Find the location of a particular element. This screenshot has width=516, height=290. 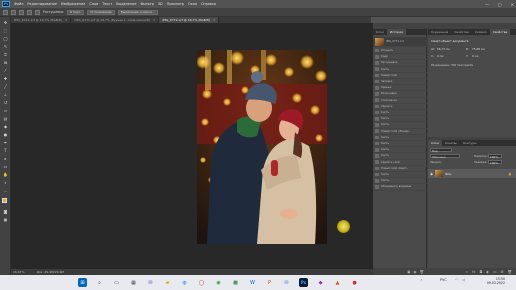

gradient-tool-icon: ▤ is located at coordinates (5, 118).